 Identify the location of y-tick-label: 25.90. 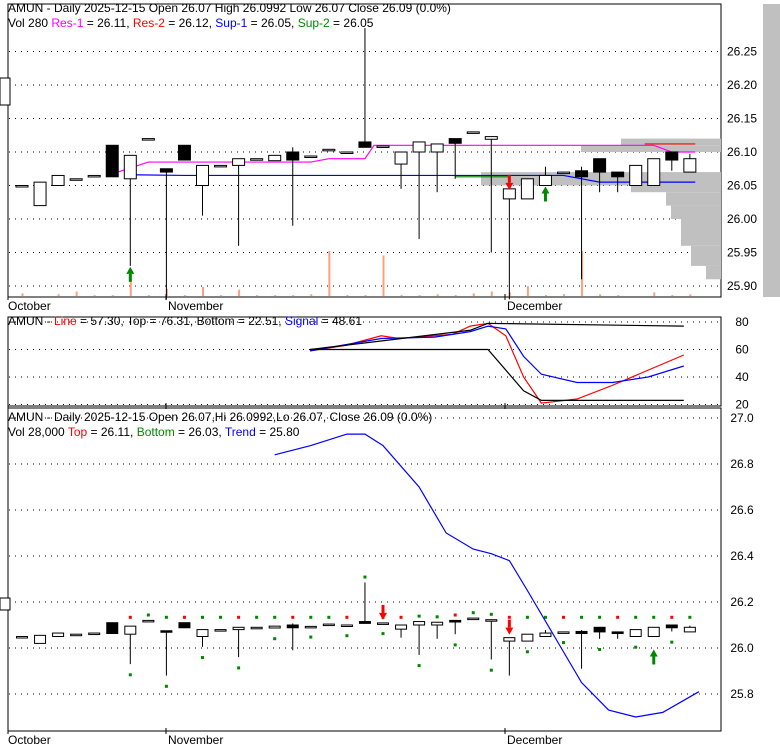
(742, 286).